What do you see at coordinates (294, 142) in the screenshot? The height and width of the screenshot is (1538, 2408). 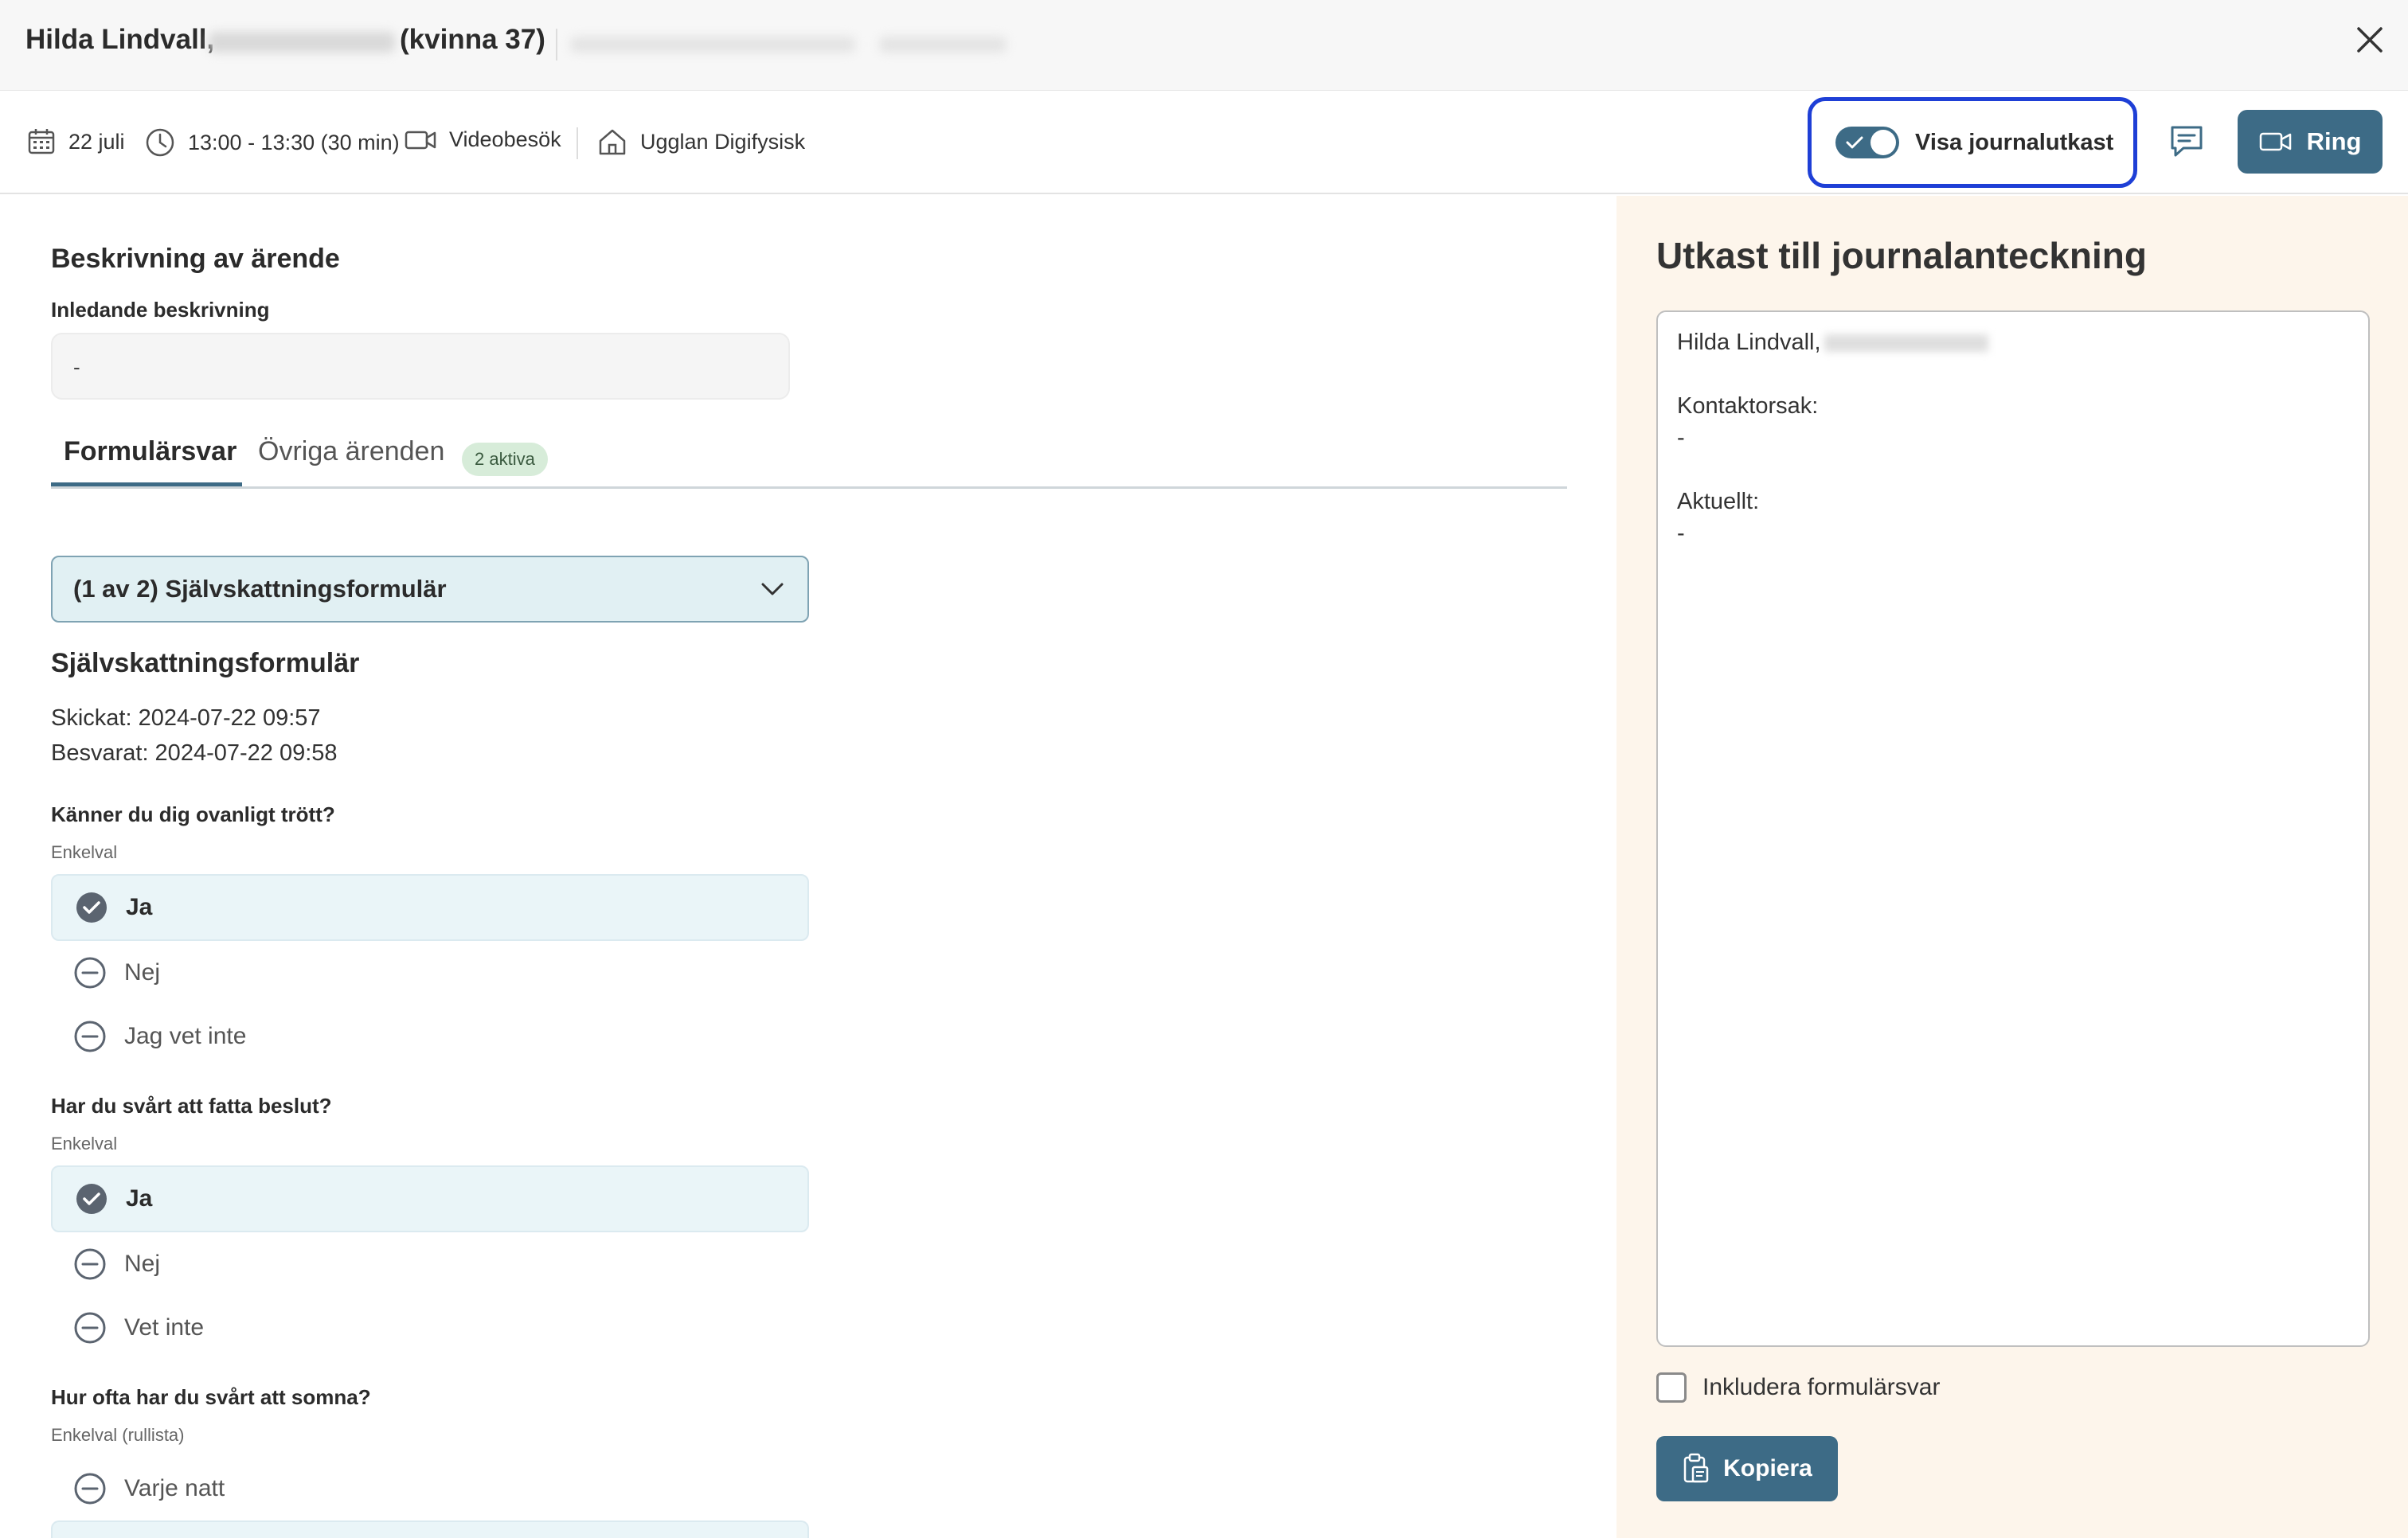 I see `time-text: 13:00 - 13:30 (30 min)` at bounding box center [294, 142].